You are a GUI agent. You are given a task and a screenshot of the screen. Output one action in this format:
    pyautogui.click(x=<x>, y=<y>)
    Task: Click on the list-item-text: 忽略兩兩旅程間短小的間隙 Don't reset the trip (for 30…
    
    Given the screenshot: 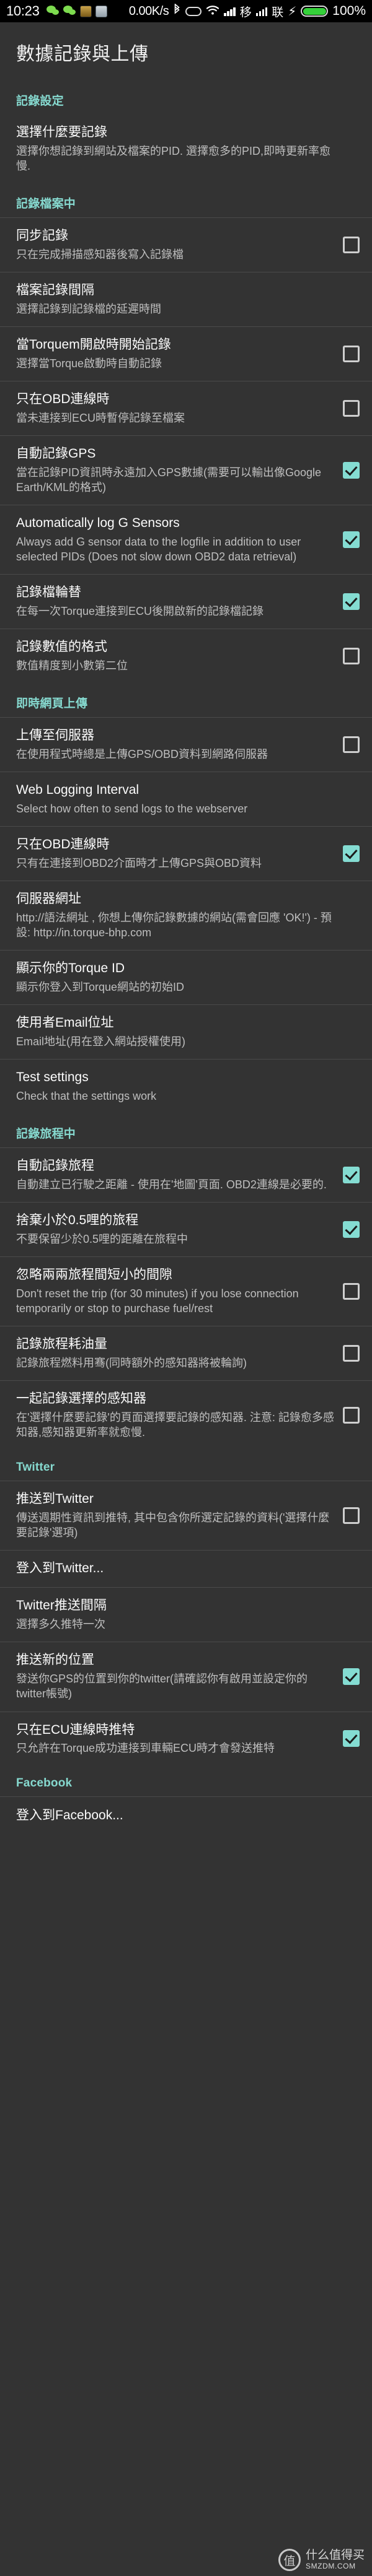 What is the action you would take?
    pyautogui.click(x=179, y=1291)
    